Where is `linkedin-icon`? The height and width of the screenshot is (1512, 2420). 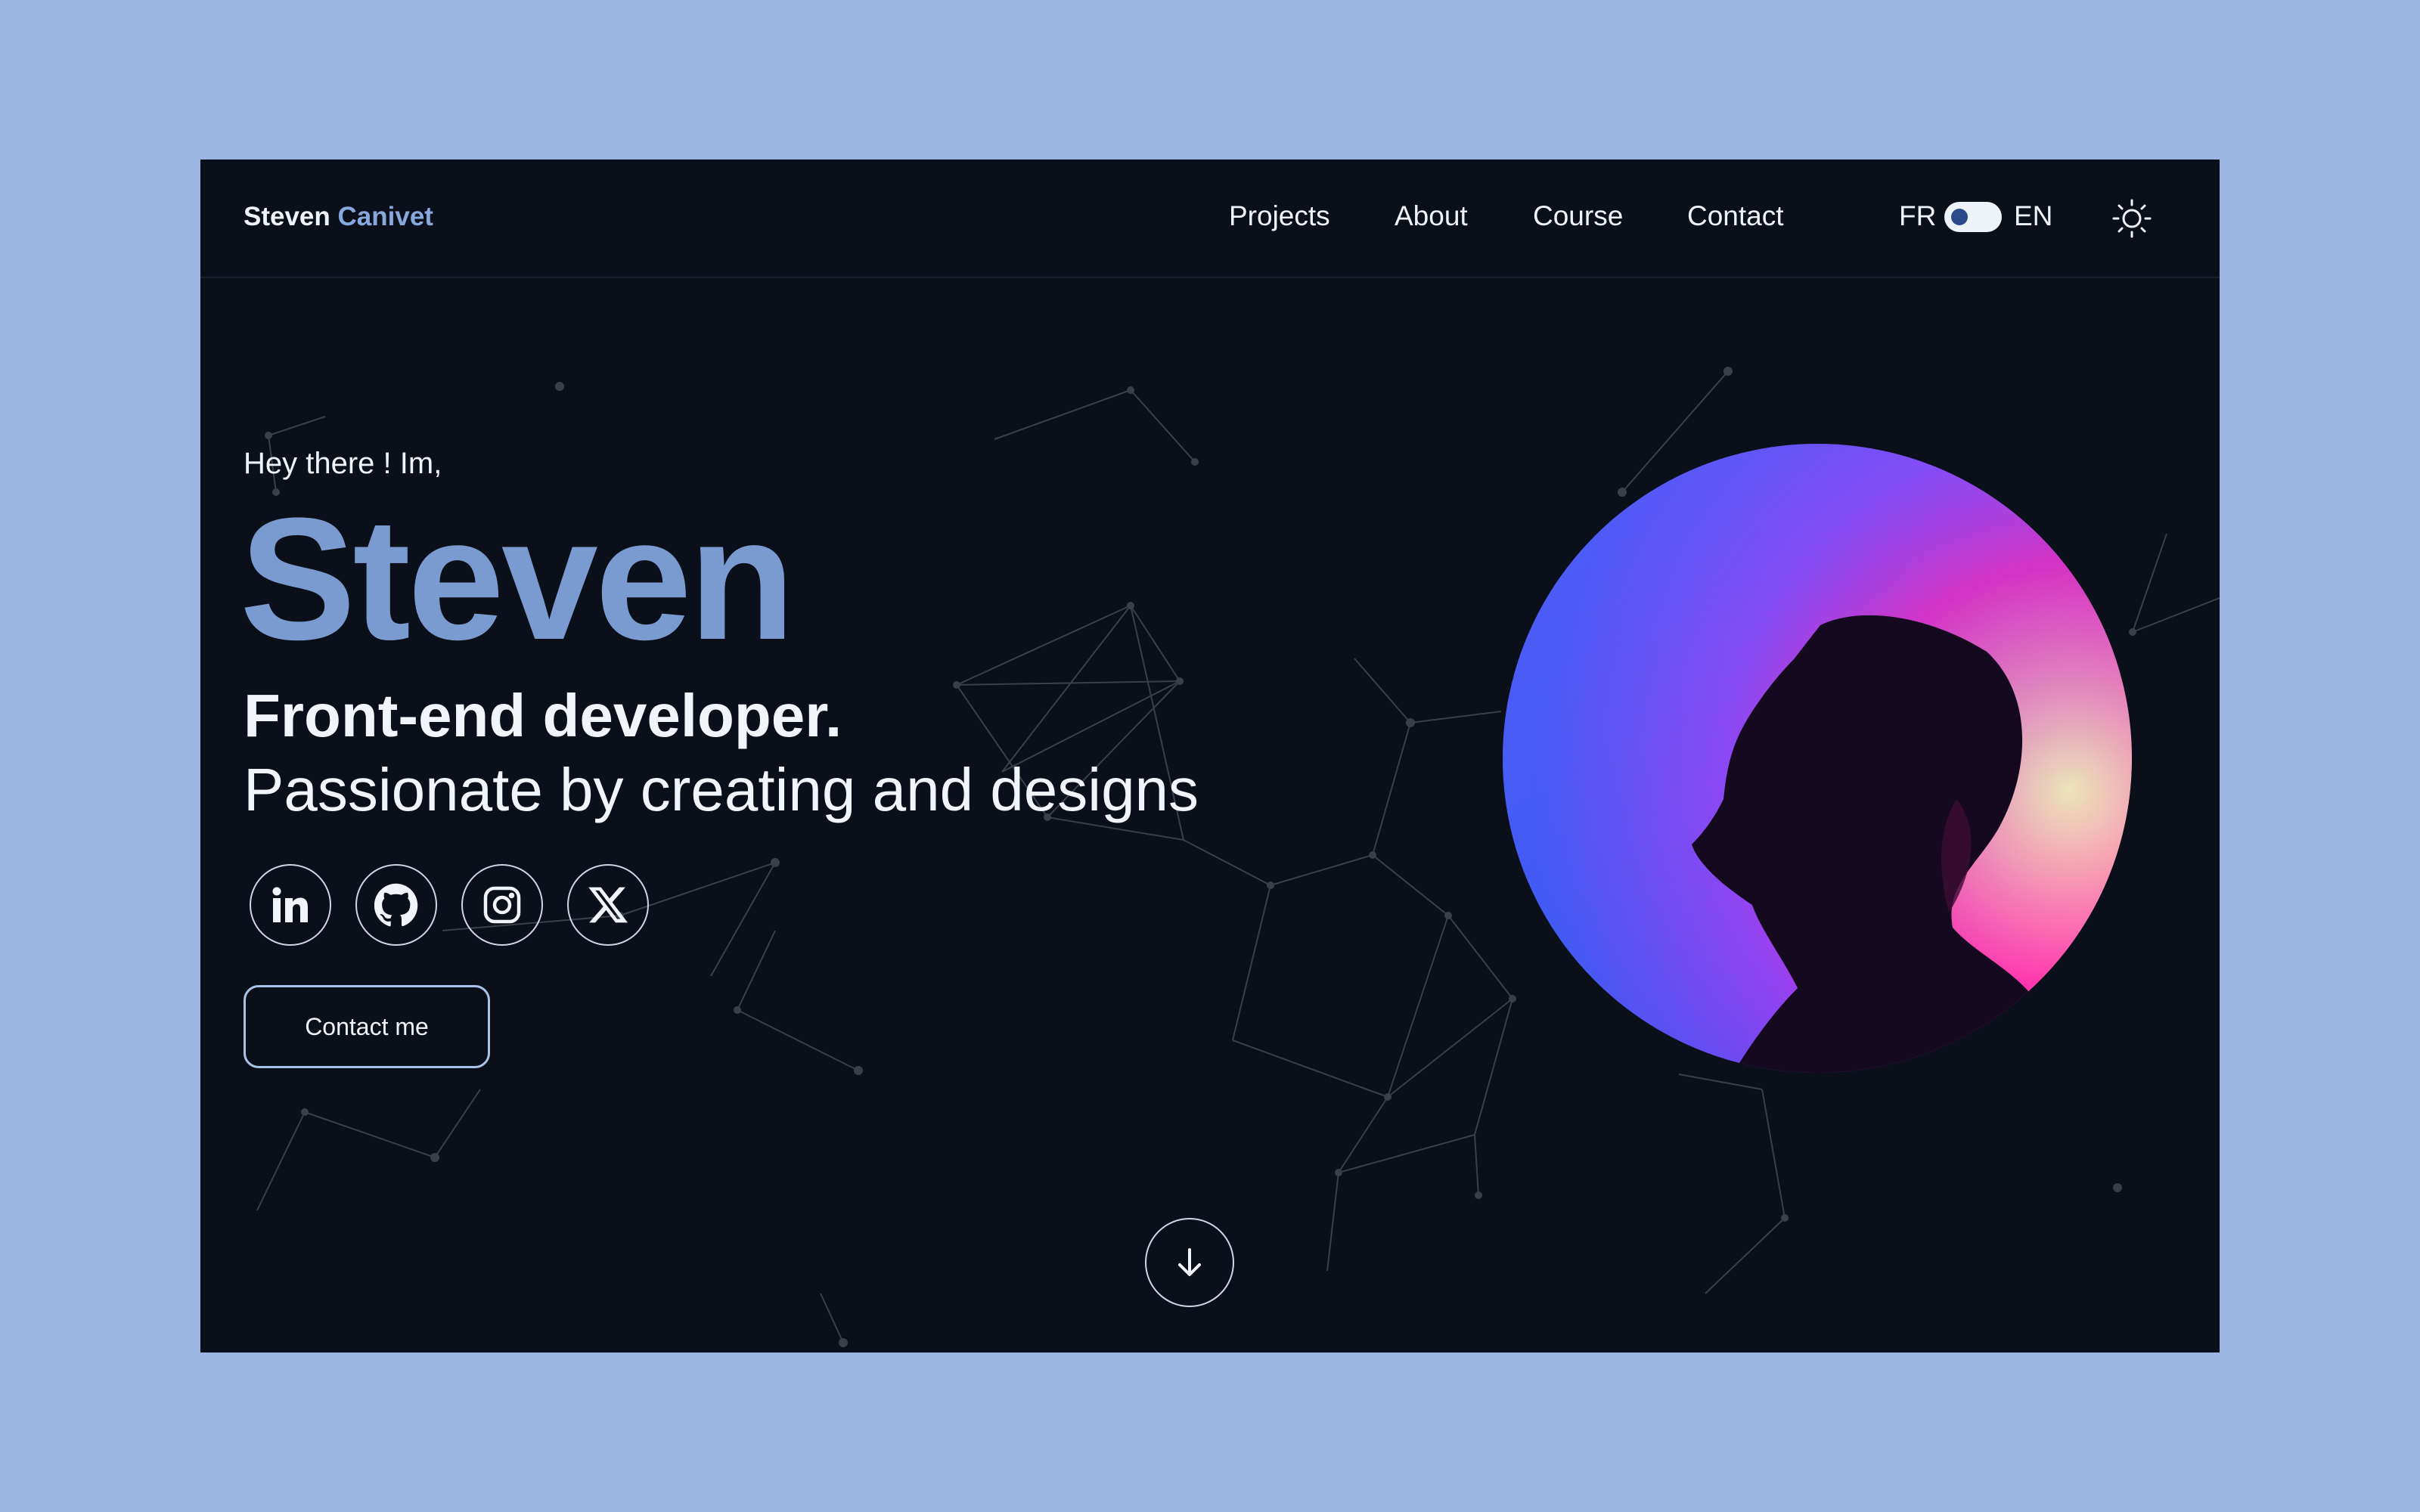 linkedin-icon is located at coordinates (290, 905).